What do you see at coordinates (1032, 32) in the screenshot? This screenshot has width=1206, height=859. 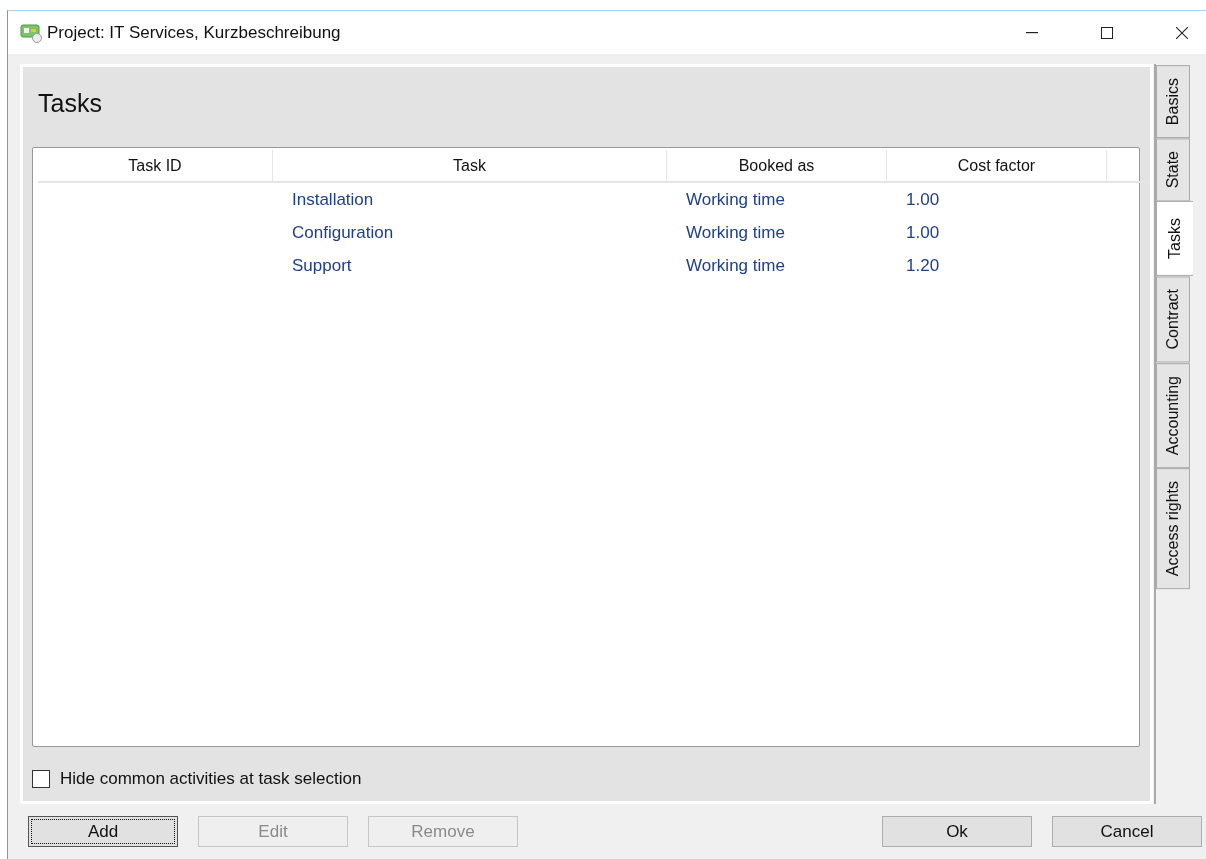 I see `minimize-icon` at bounding box center [1032, 32].